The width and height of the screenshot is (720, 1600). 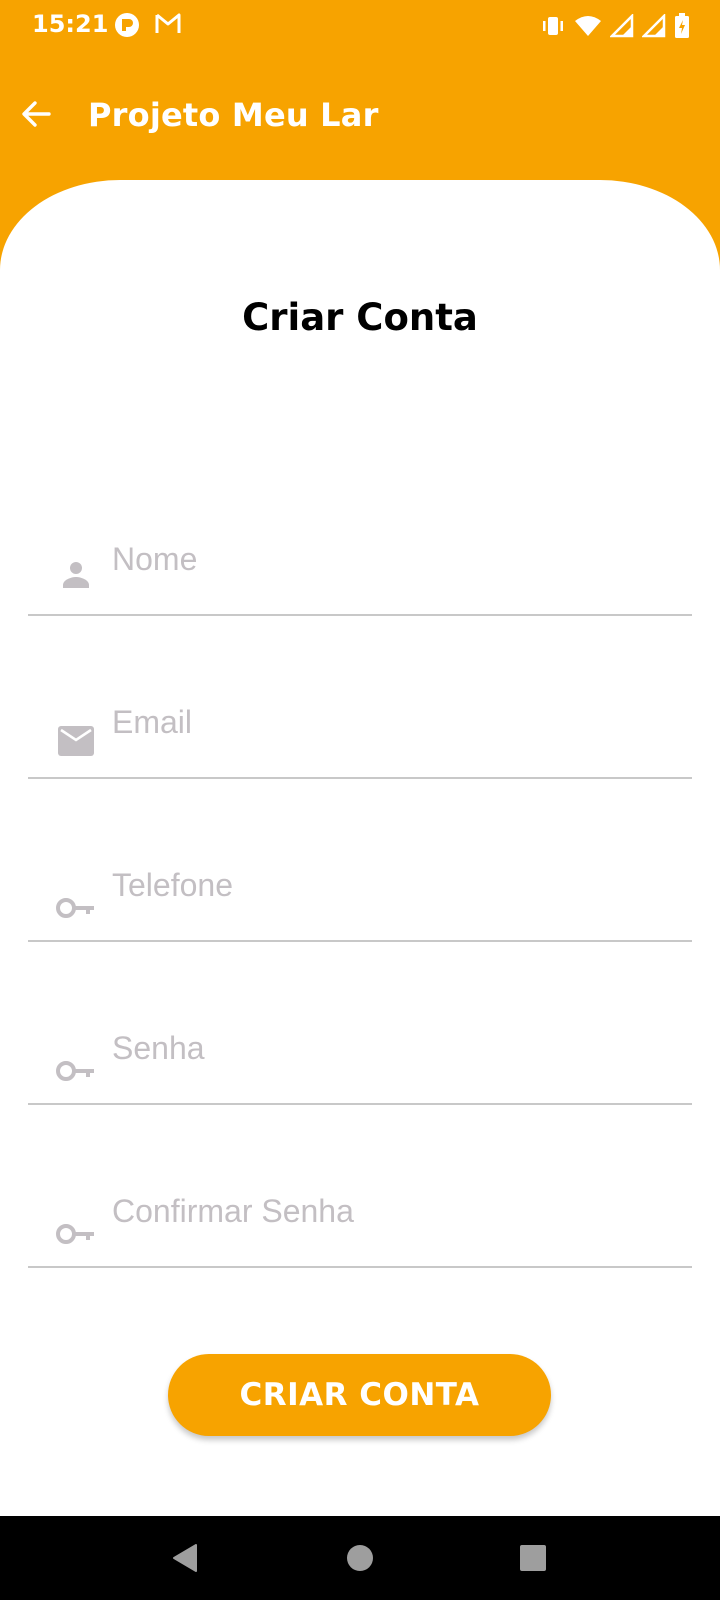 What do you see at coordinates (76, 741) in the screenshot?
I see `mail-icon` at bounding box center [76, 741].